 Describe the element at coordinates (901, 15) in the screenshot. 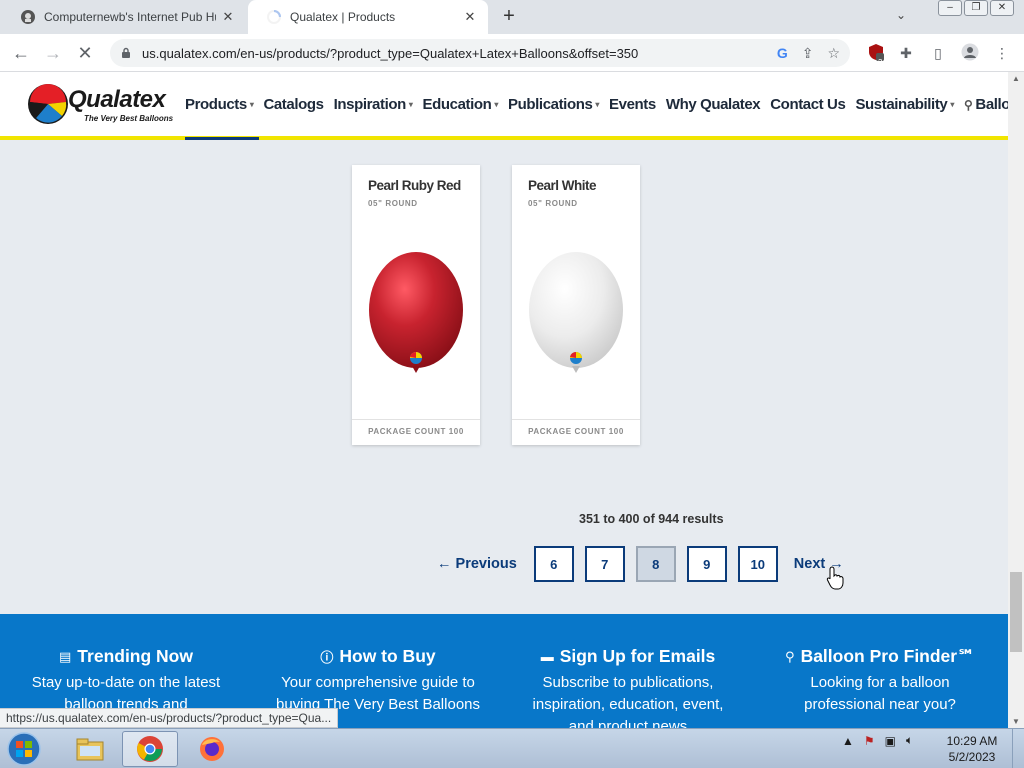

I see `tab-search-chevron-icon: ⌄` at that location.